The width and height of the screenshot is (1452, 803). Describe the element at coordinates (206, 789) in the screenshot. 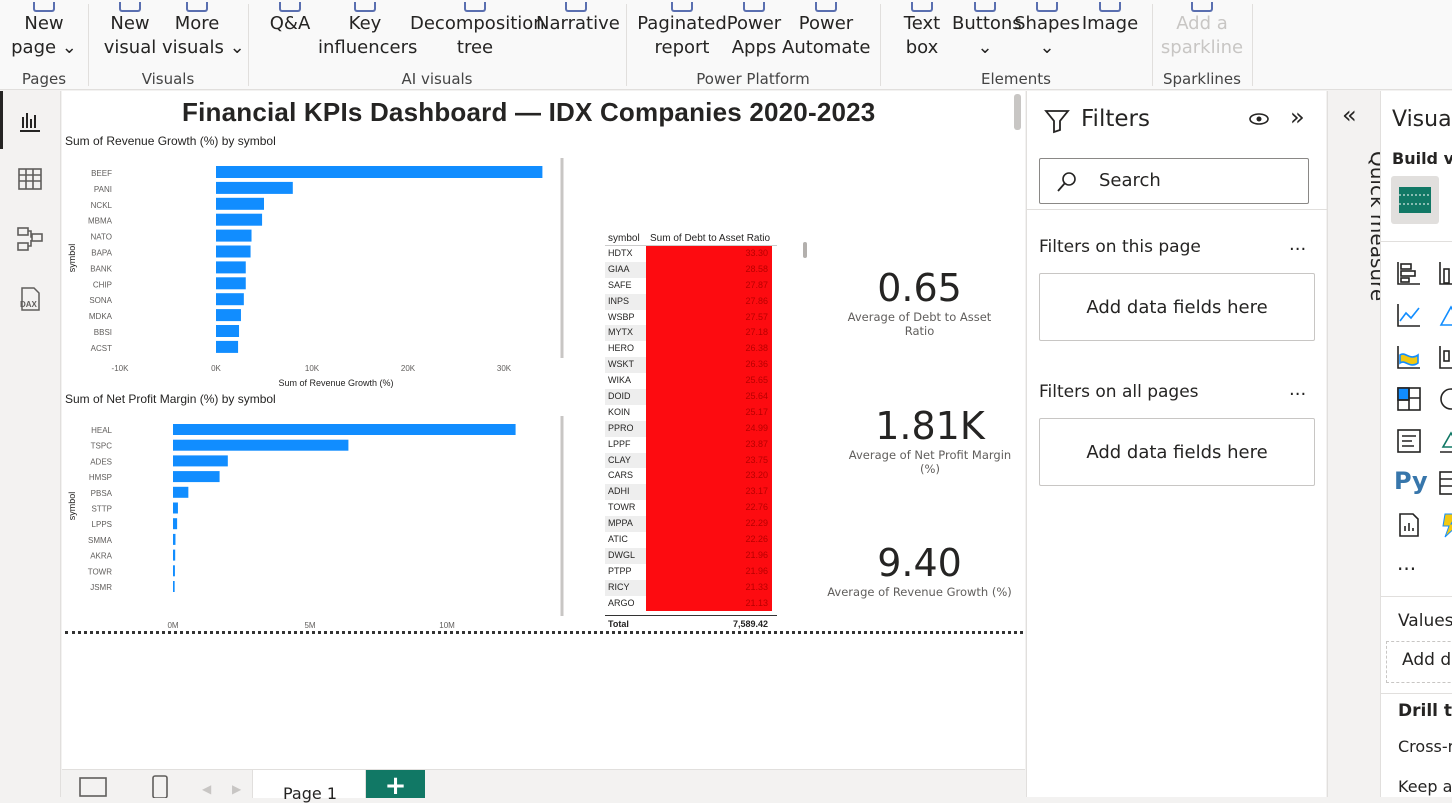

I see `prev-page-arrow-icon: ◀` at that location.